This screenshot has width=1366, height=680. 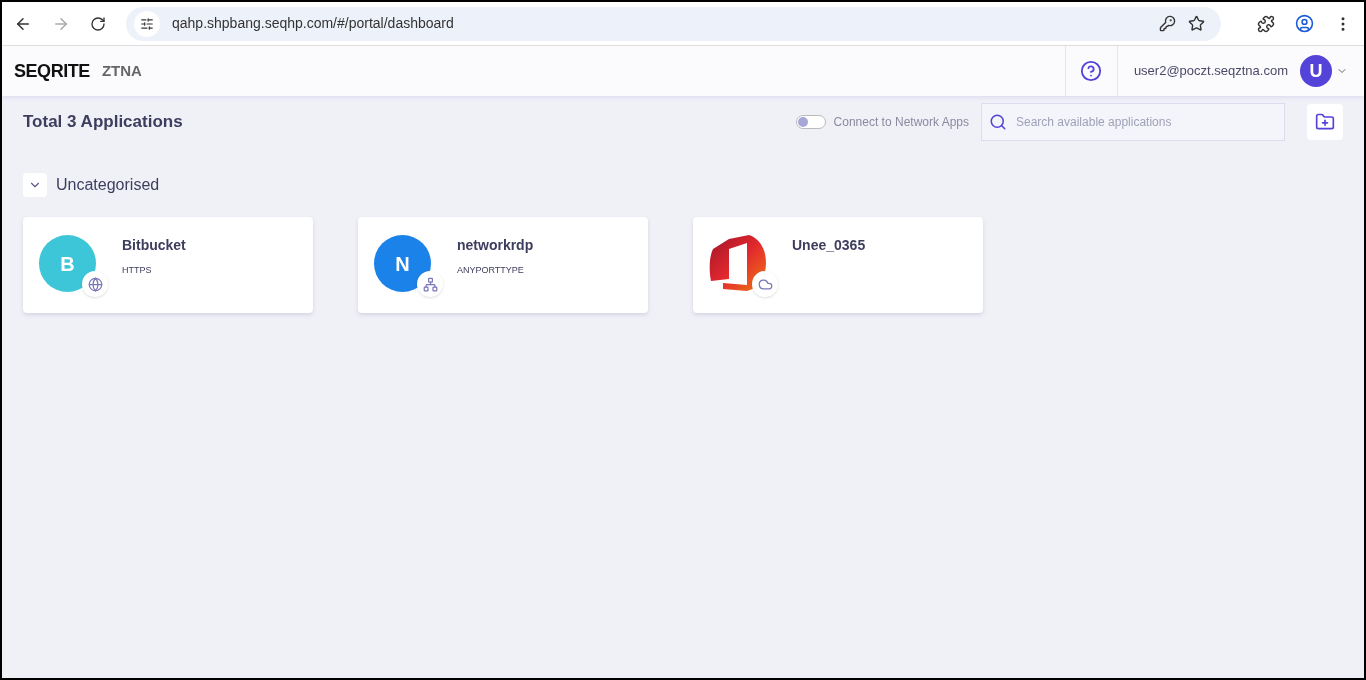 What do you see at coordinates (67, 263) in the screenshot?
I see `app-avatar: B` at bounding box center [67, 263].